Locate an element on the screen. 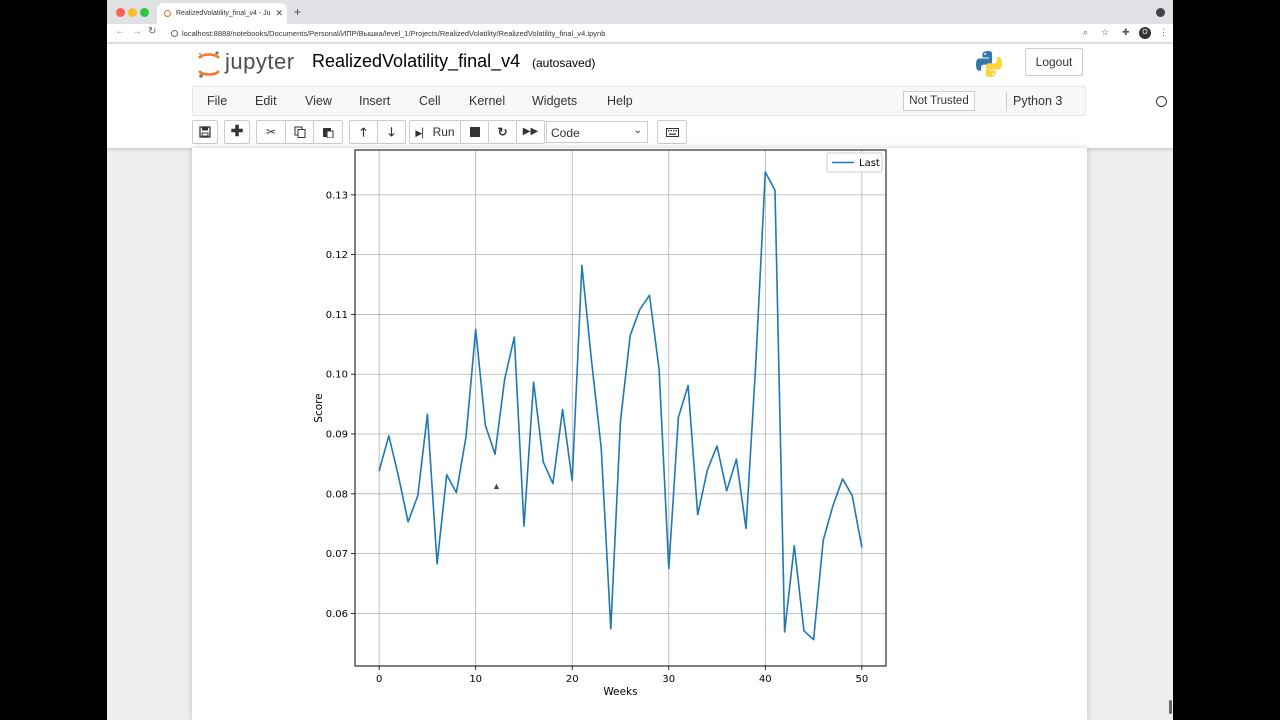 This screenshot has width=1280, height=720. notebook-name: RealizedVolatility_final_v4 is located at coordinates (416, 61).